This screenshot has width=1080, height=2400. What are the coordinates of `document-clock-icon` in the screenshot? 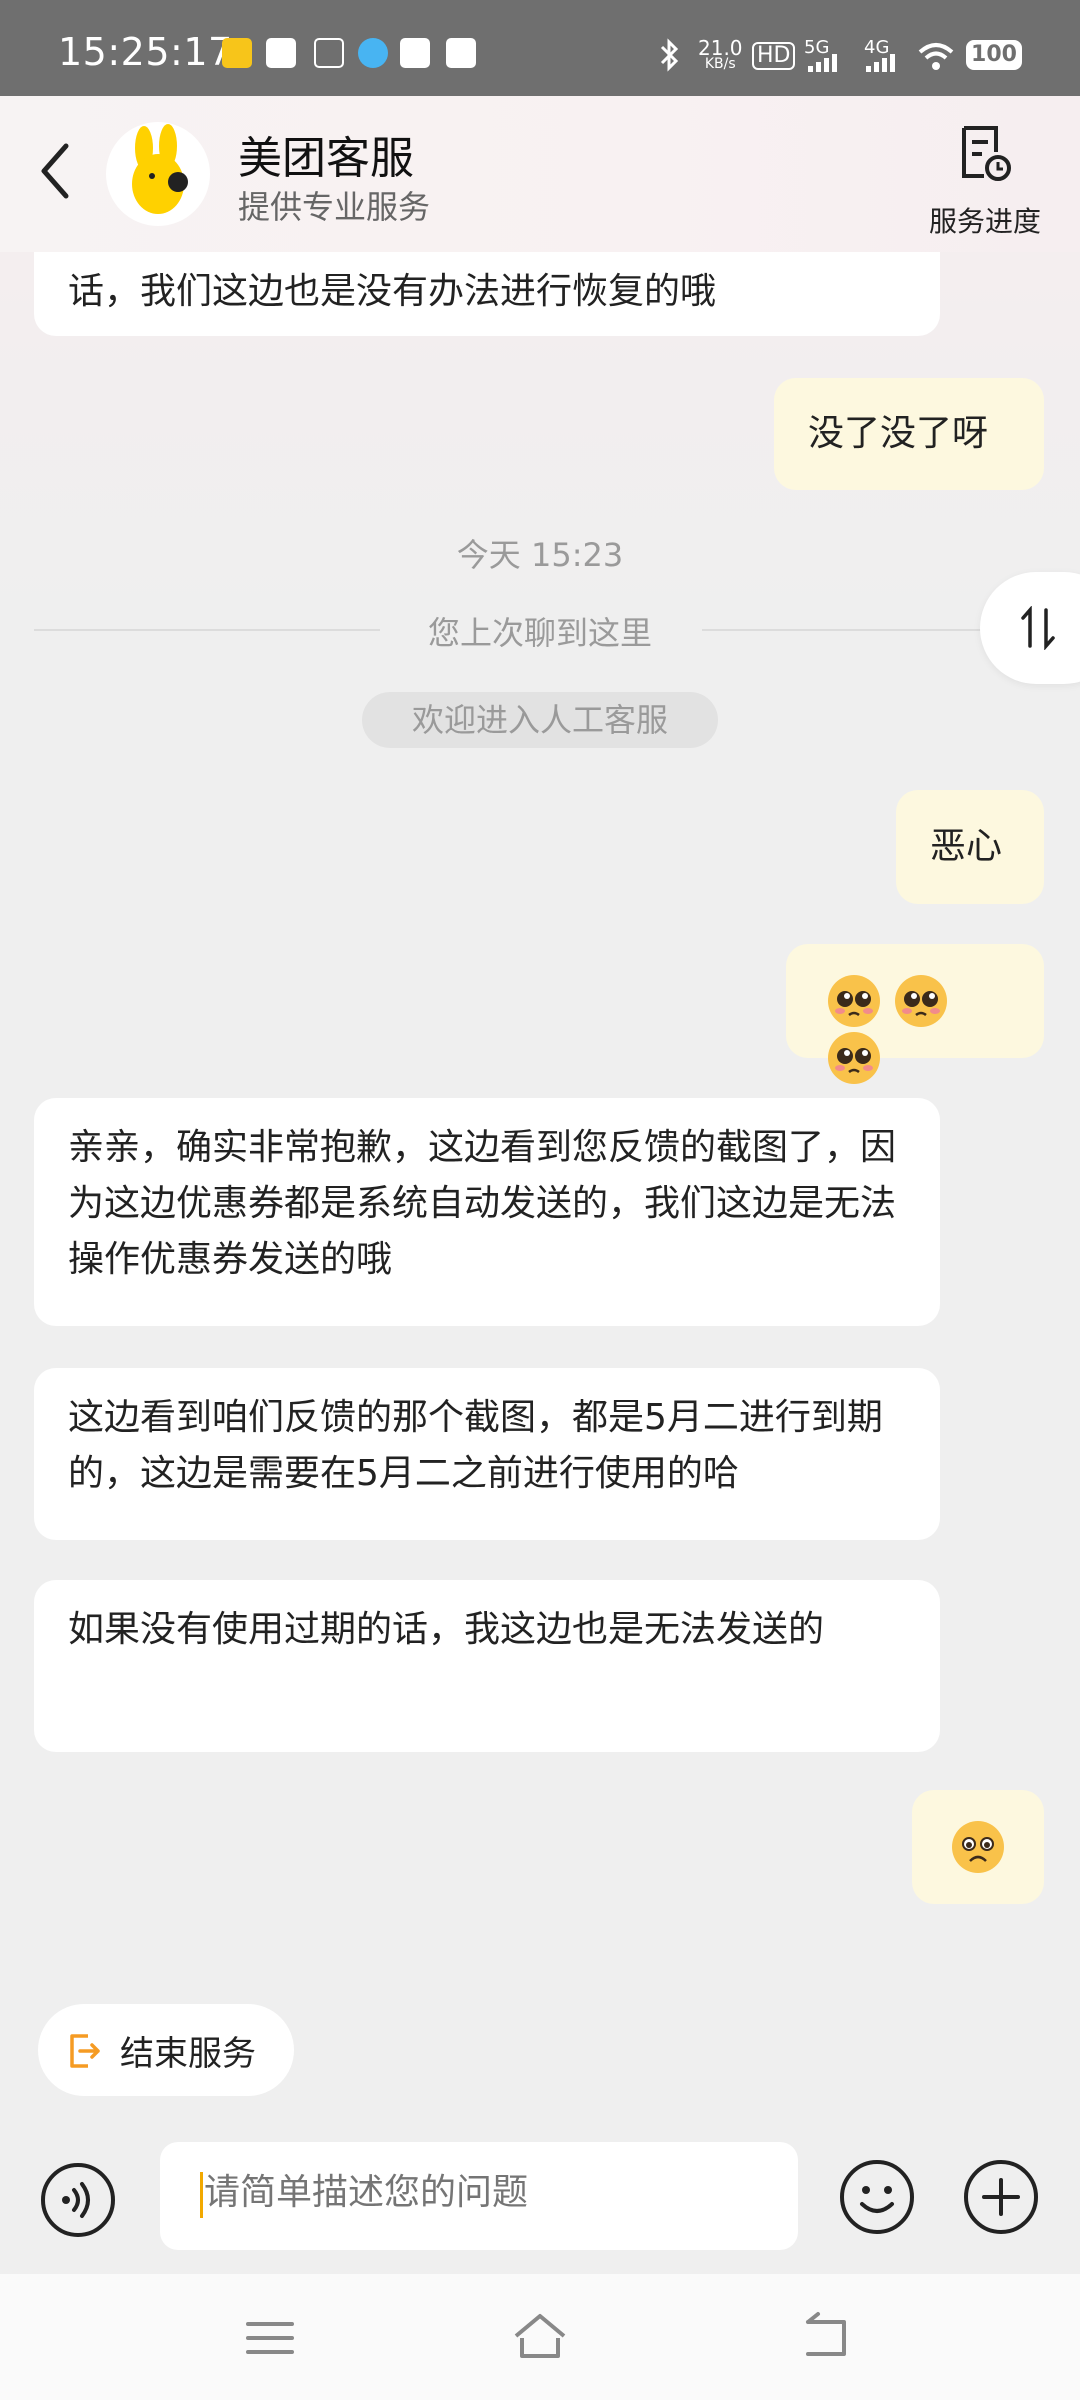 It's located at (986, 153).